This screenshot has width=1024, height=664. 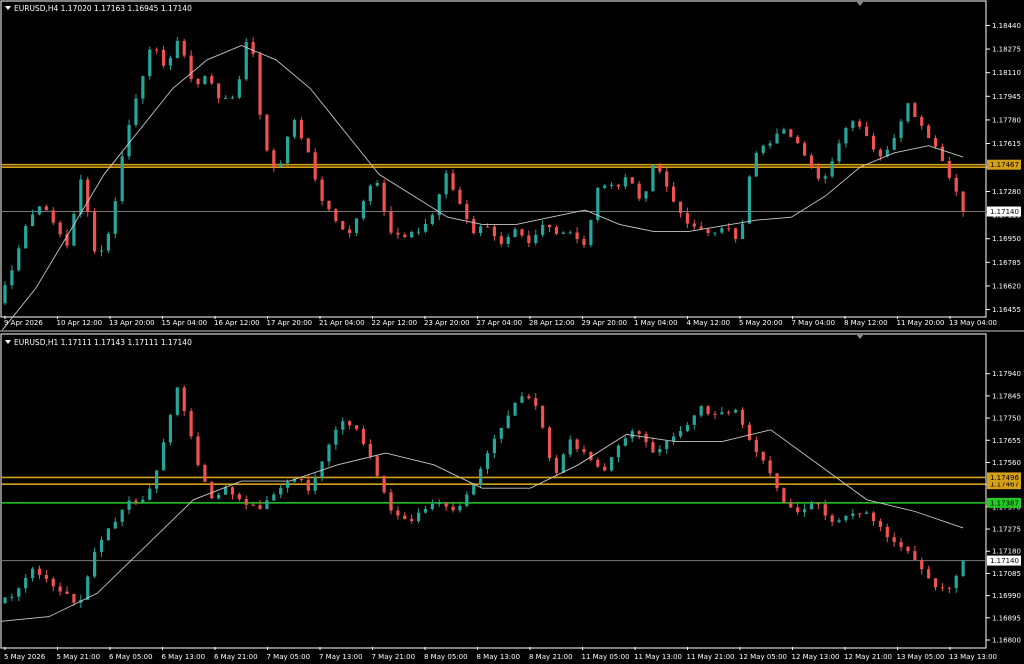 What do you see at coordinates (1006, 396) in the screenshot?
I see `price-tick-label: 1.17845` at bounding box center [1006, 396].